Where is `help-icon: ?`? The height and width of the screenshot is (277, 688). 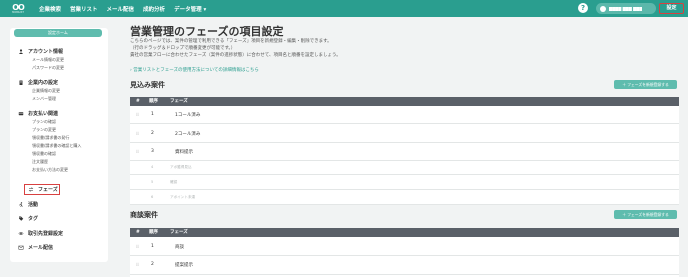
help-icon: ? is located at coordinates (583, 8).